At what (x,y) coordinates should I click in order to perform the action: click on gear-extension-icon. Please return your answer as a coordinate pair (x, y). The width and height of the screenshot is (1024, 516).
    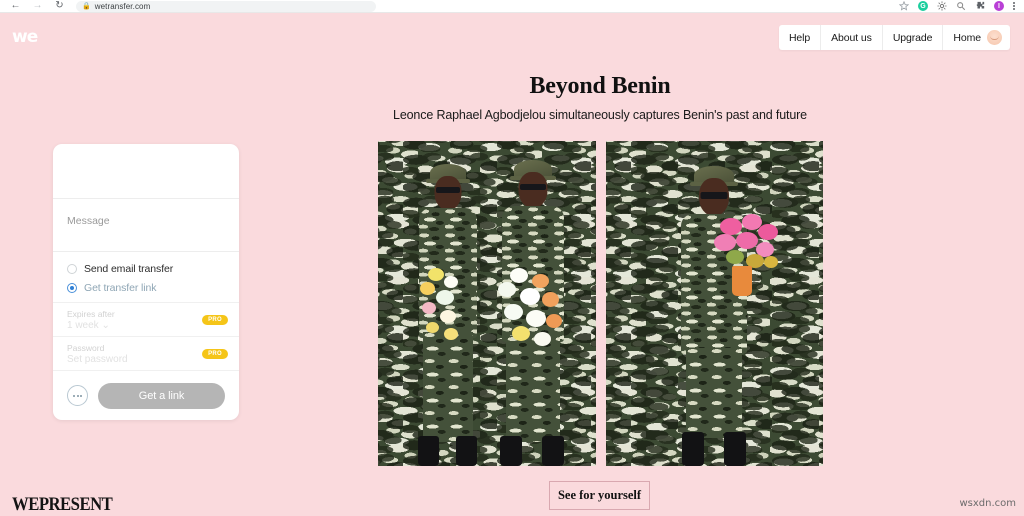
    Looking at the image, I should click on (942, 6).